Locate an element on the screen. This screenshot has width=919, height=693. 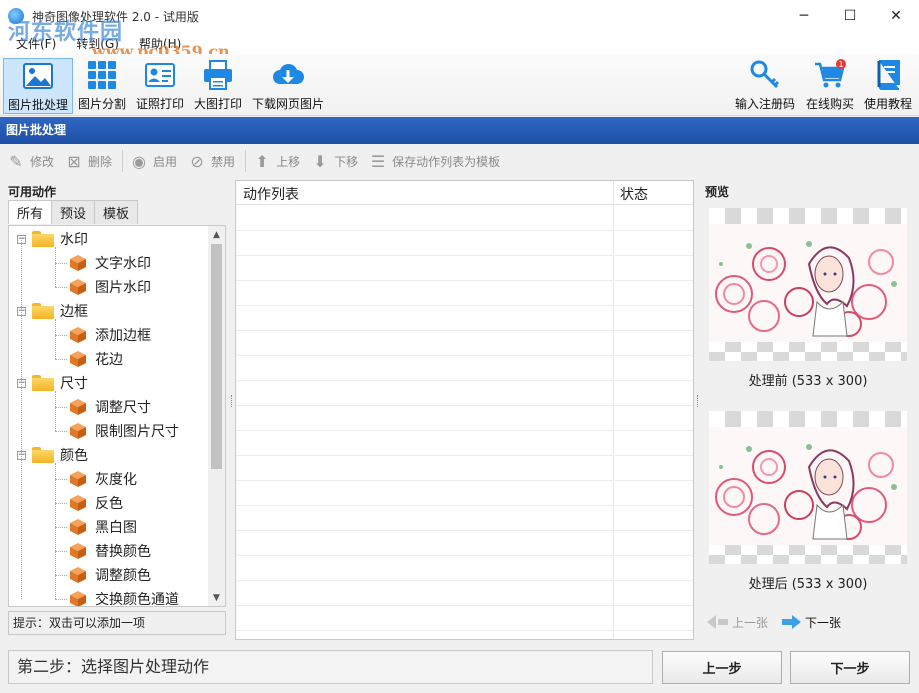
tool-large-print: 大图打印 is located at coordinates (218, 86).